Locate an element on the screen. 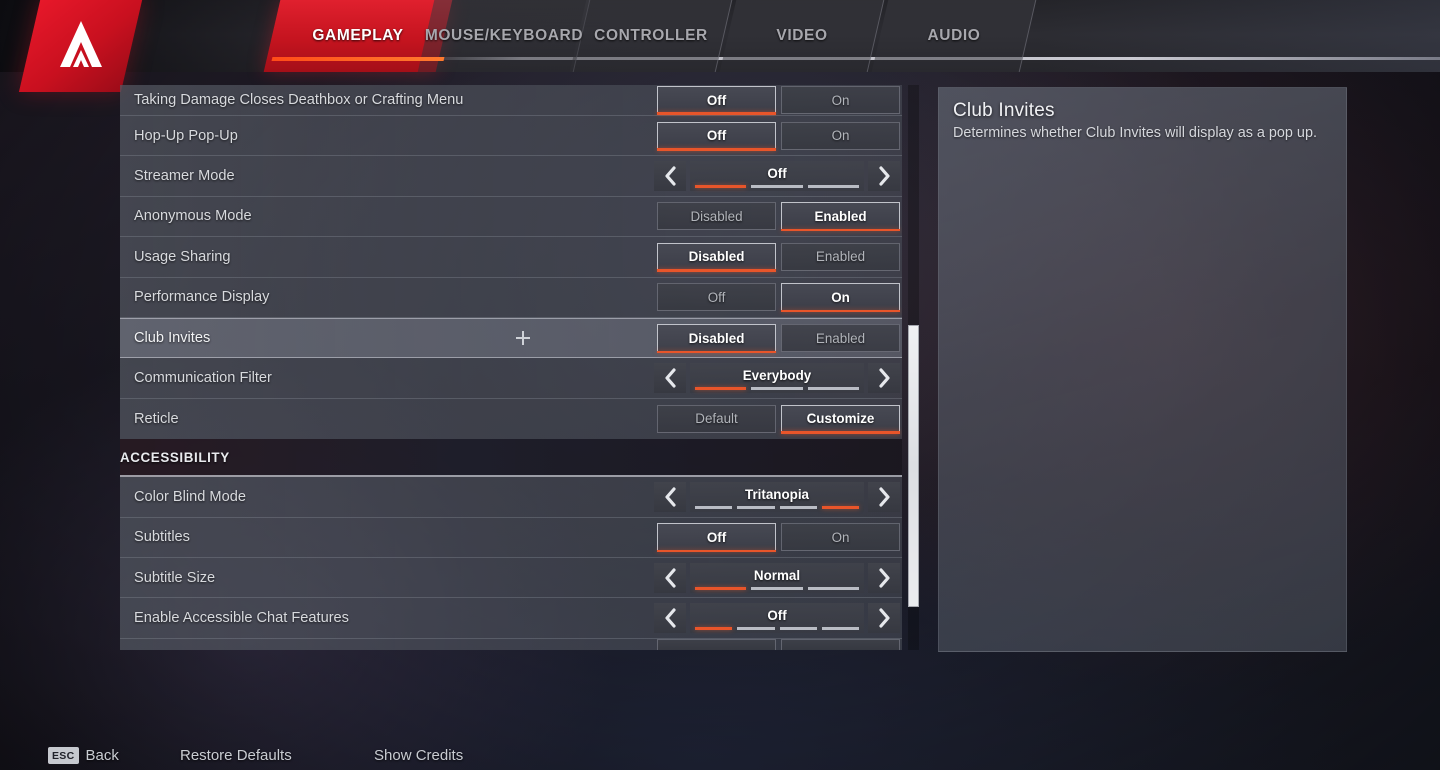  row-control: Off is located at coordinates (777, 617).